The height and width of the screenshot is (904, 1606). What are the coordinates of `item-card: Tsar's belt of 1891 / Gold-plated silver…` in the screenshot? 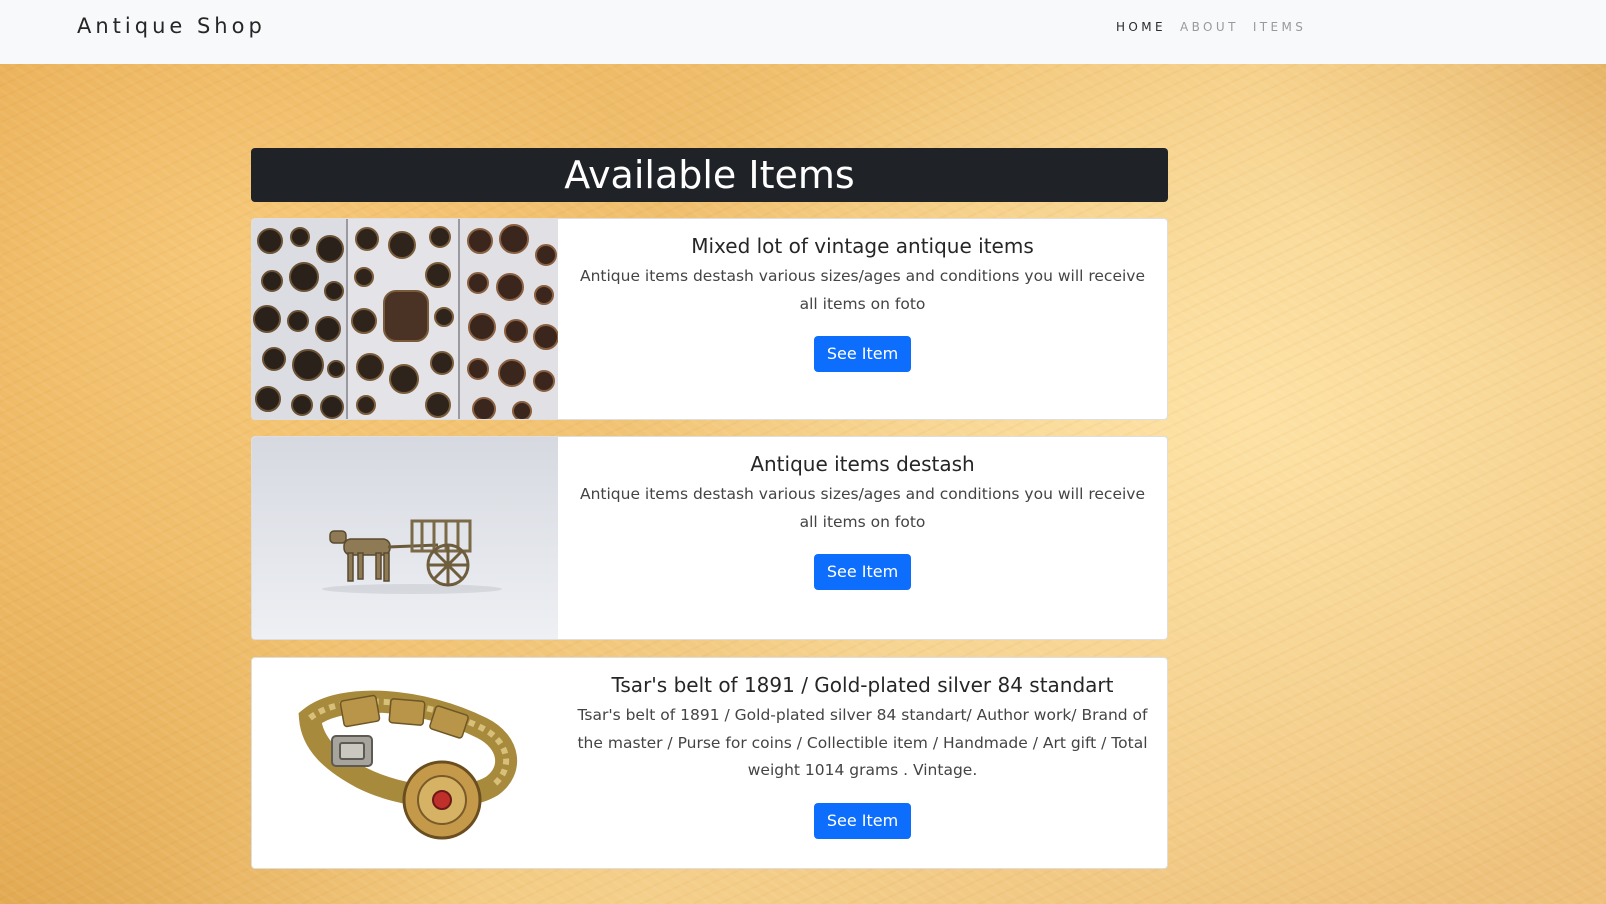 It's located at (709, 763).